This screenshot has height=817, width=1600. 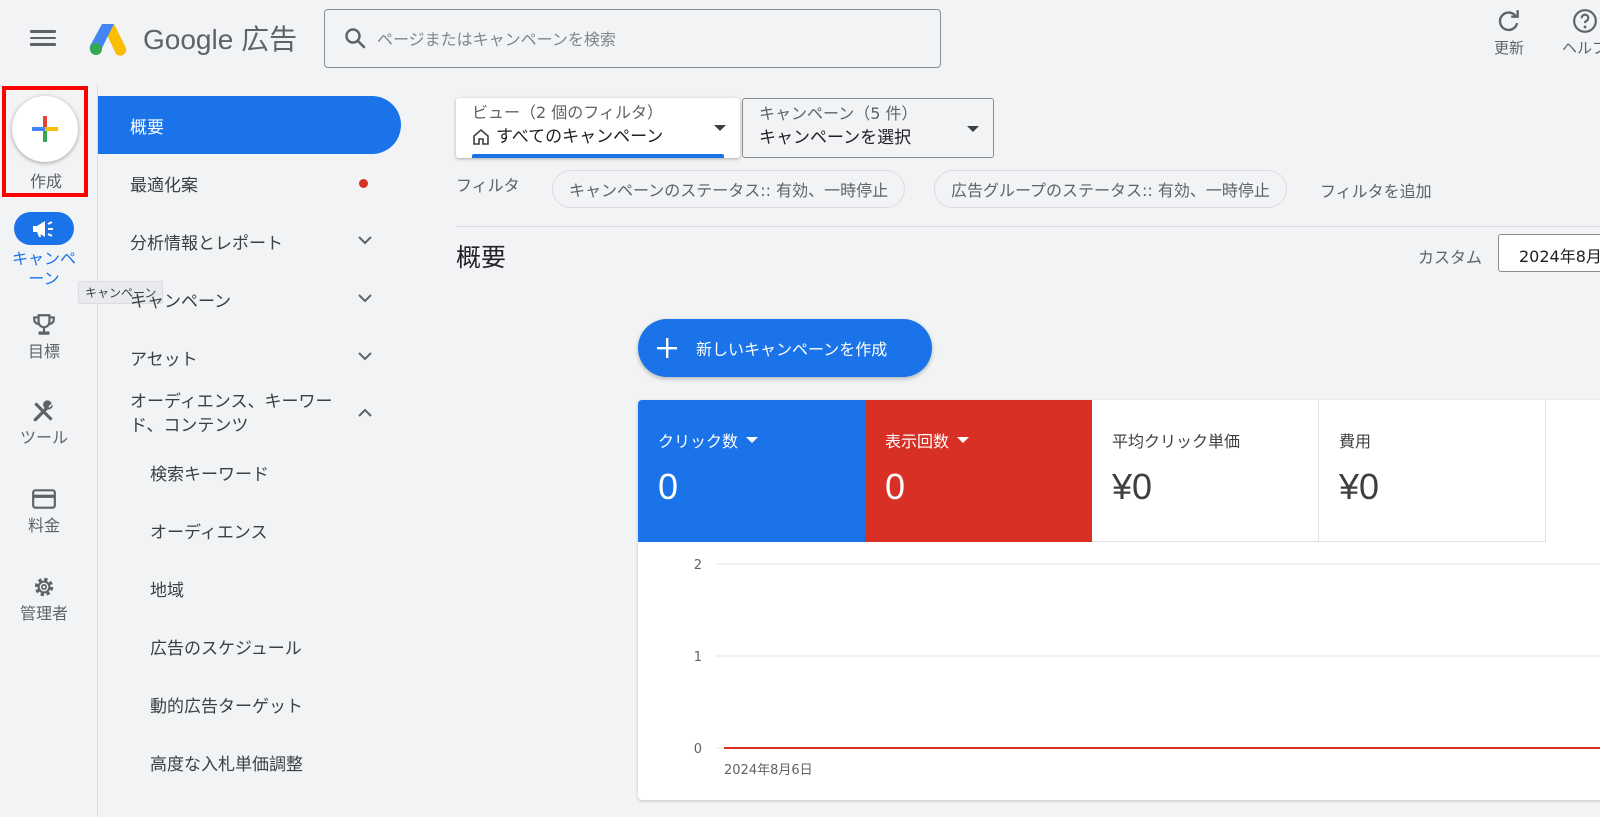 What do you see at coordinates (226, 764) in the screenshot?
I see `nav-subitem-label: 高度な入札単価調整` at bounding box center [226, 764].